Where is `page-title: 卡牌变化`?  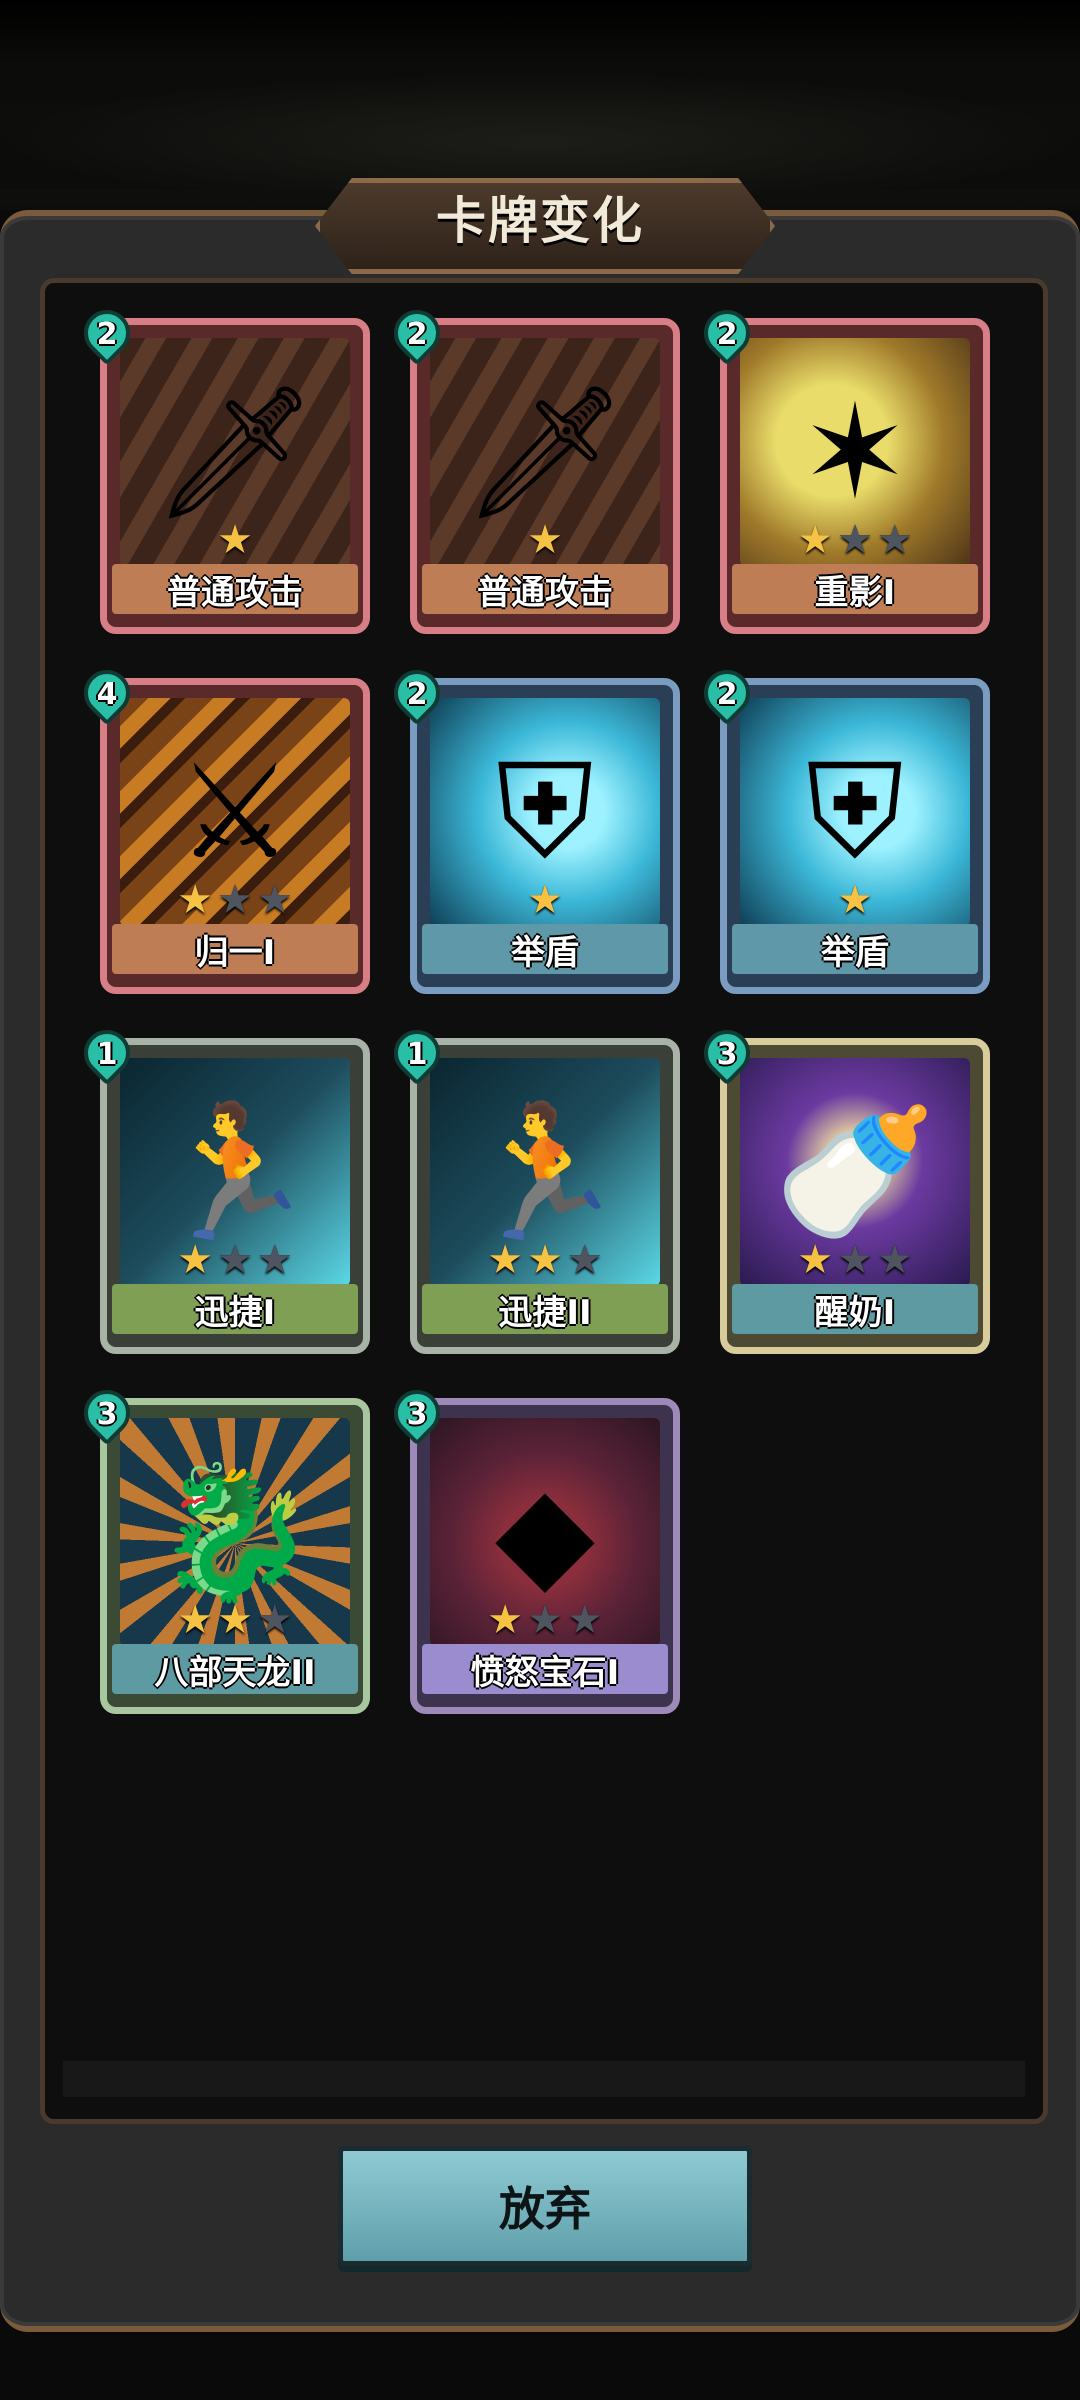 page-title: 卡牌变化 is located at coordinates (540, 221).